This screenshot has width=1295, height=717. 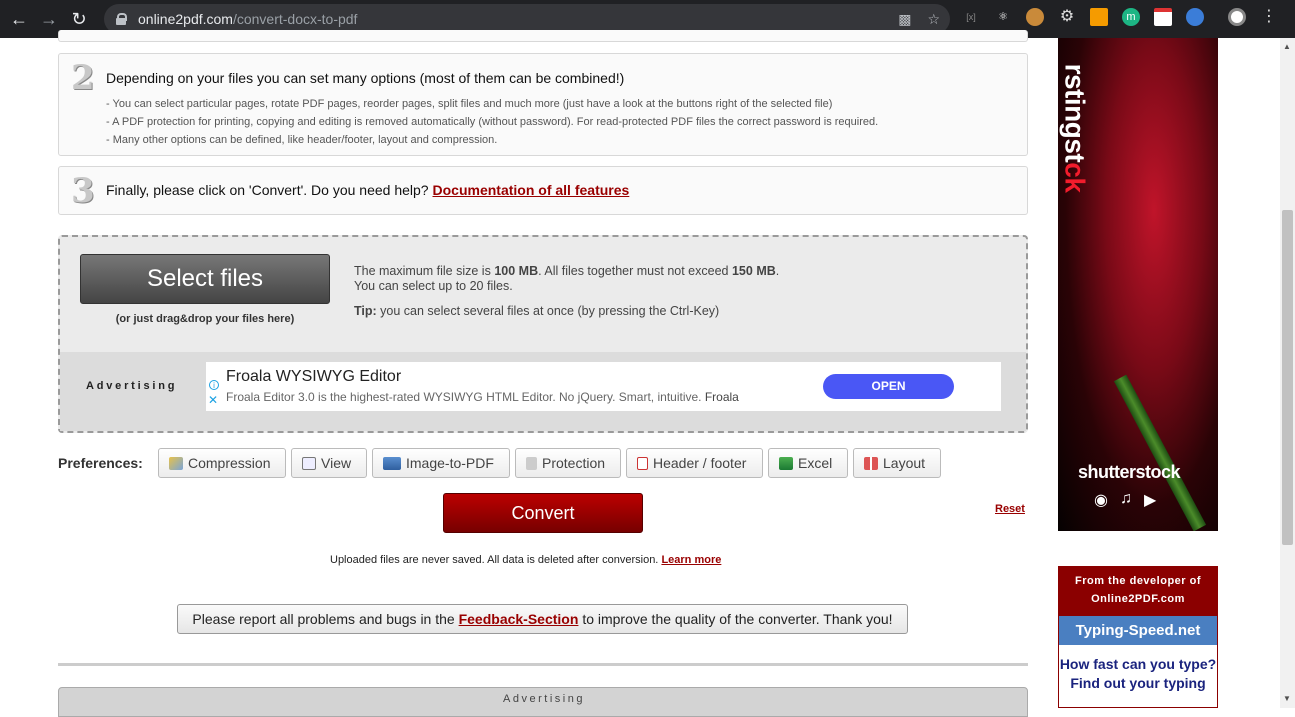 I want to click on shutterstock-logo: shutterstock, so click(x=1129, y=472).